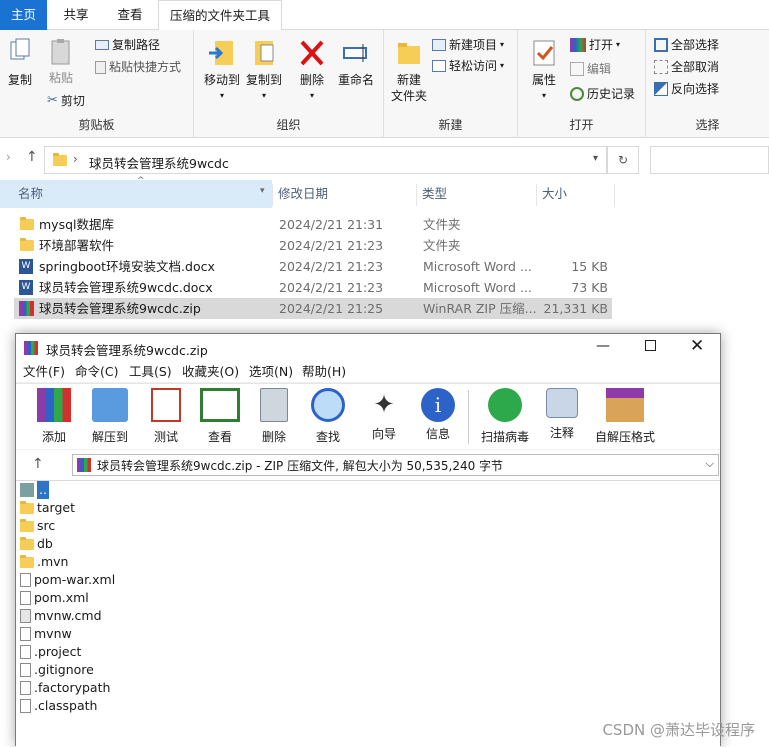 This screenshot has width=769, height=747. What do you see at coordinates (313, 224) in the screenshot?
I see `file-row: mysql数据库 2024/2/21 21:31 文件夹` at bounding box center [313, 224].